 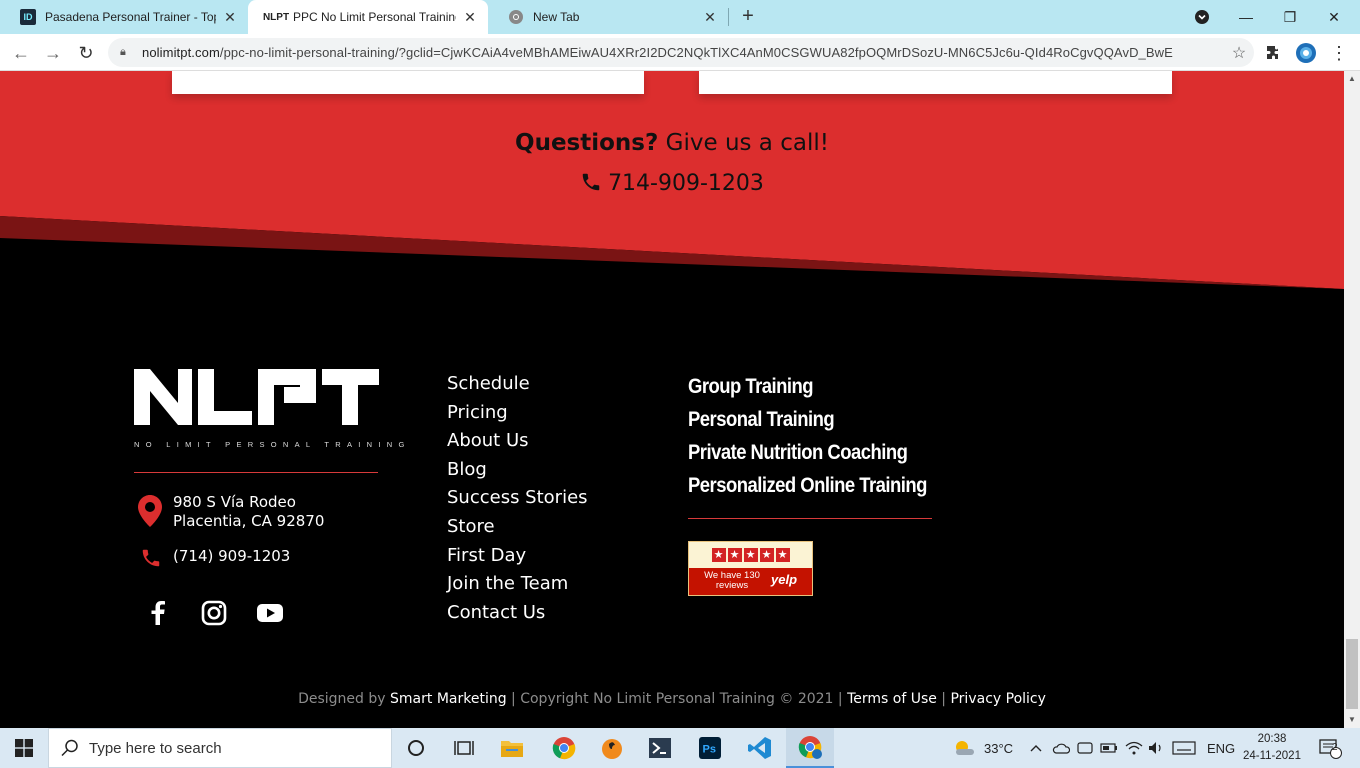 What do you see at coordinates (1157, 748) in the screenshot?
I see `volume-icon` at bounding box center [1157, 748].